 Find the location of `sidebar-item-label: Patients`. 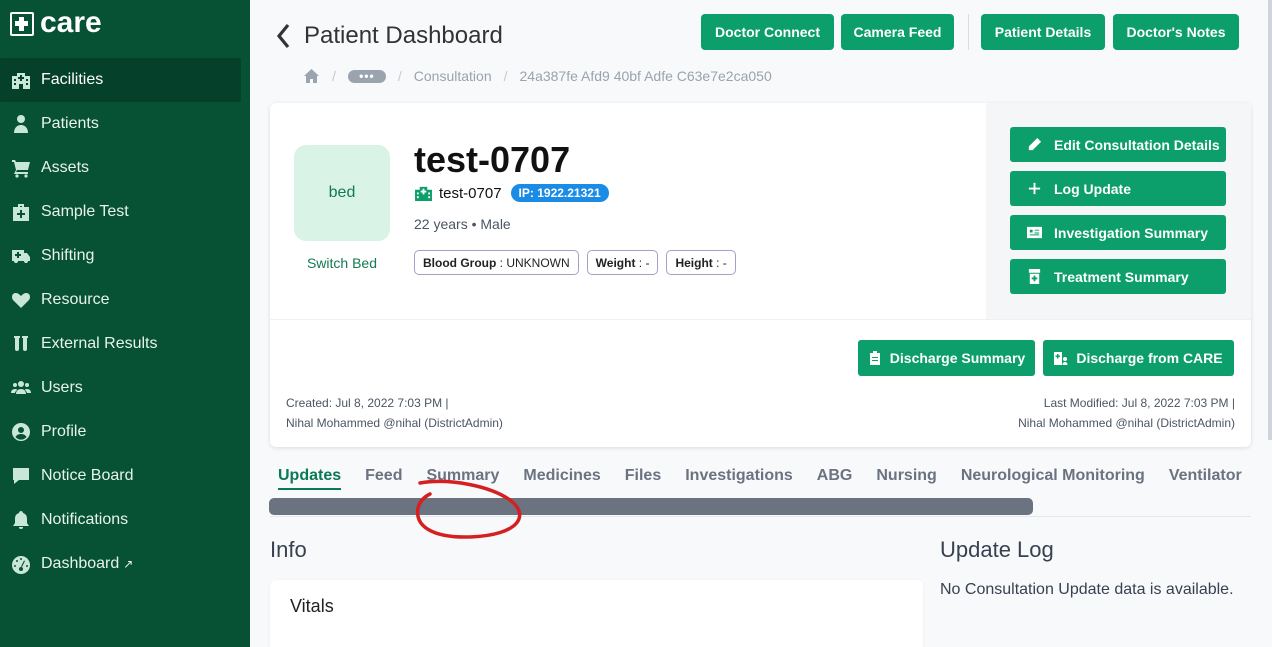

sidebar-item-label: Patients is located at coordinates (70, 123).